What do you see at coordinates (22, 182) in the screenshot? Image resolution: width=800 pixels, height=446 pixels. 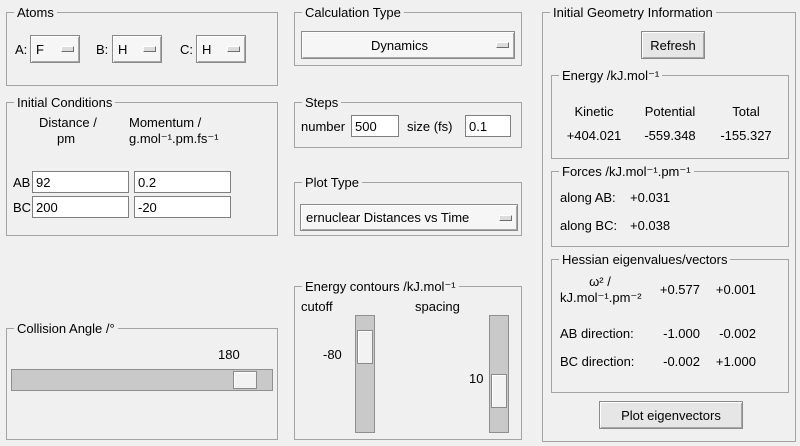 I see `row-ab-label: AB` at bounding box center [22, 182].